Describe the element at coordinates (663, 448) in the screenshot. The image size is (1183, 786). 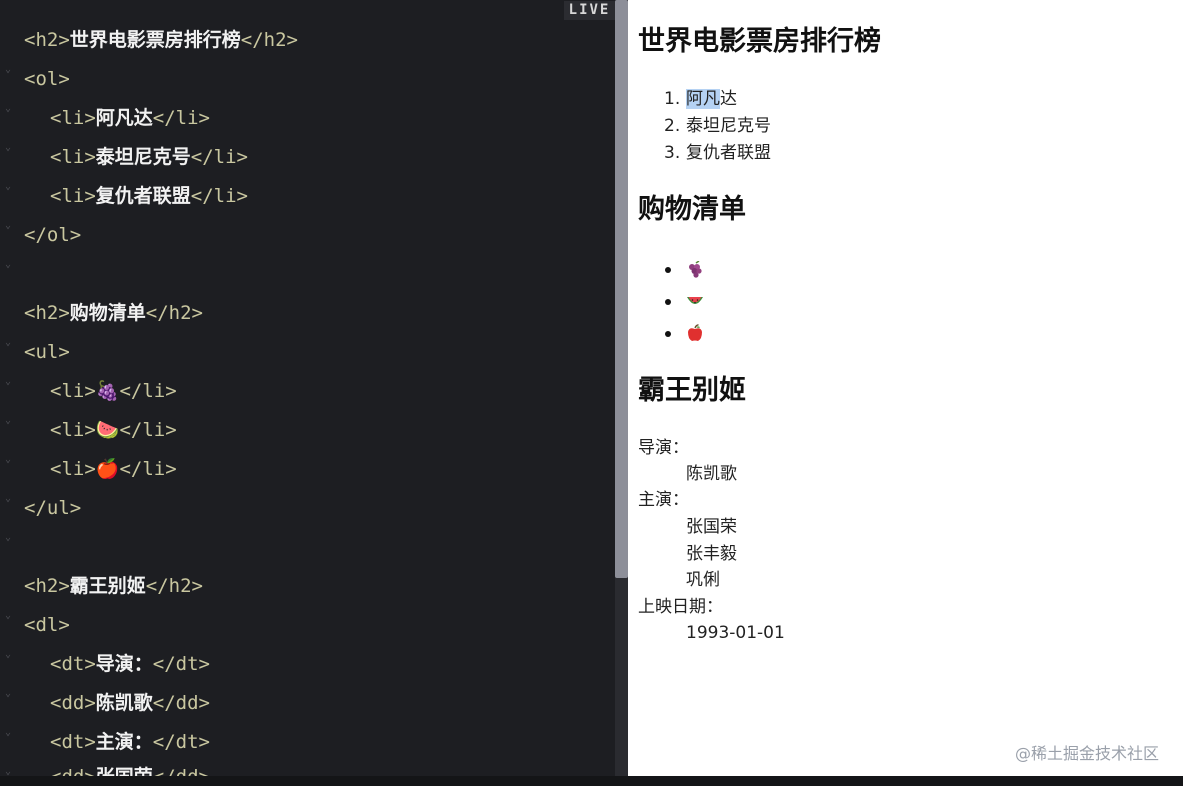
I see `dt-director: 导演：` at that location.